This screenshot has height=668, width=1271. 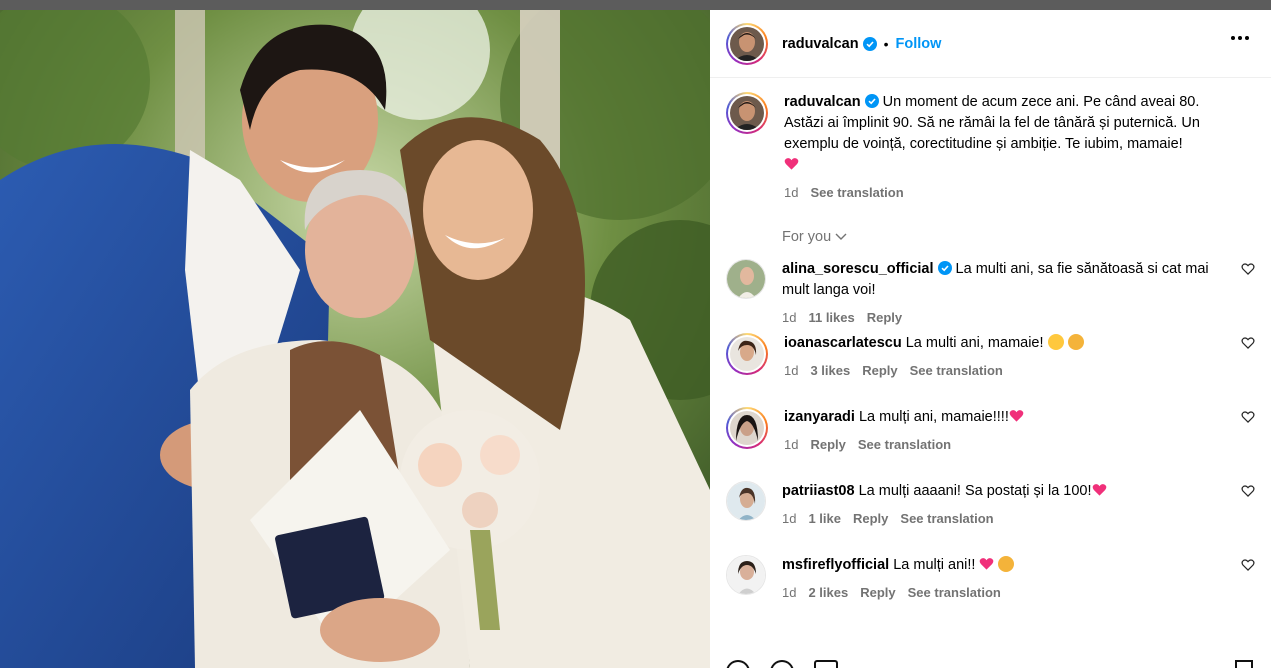 I want to click on caption-author-avatar, so click(x=747, y=113).